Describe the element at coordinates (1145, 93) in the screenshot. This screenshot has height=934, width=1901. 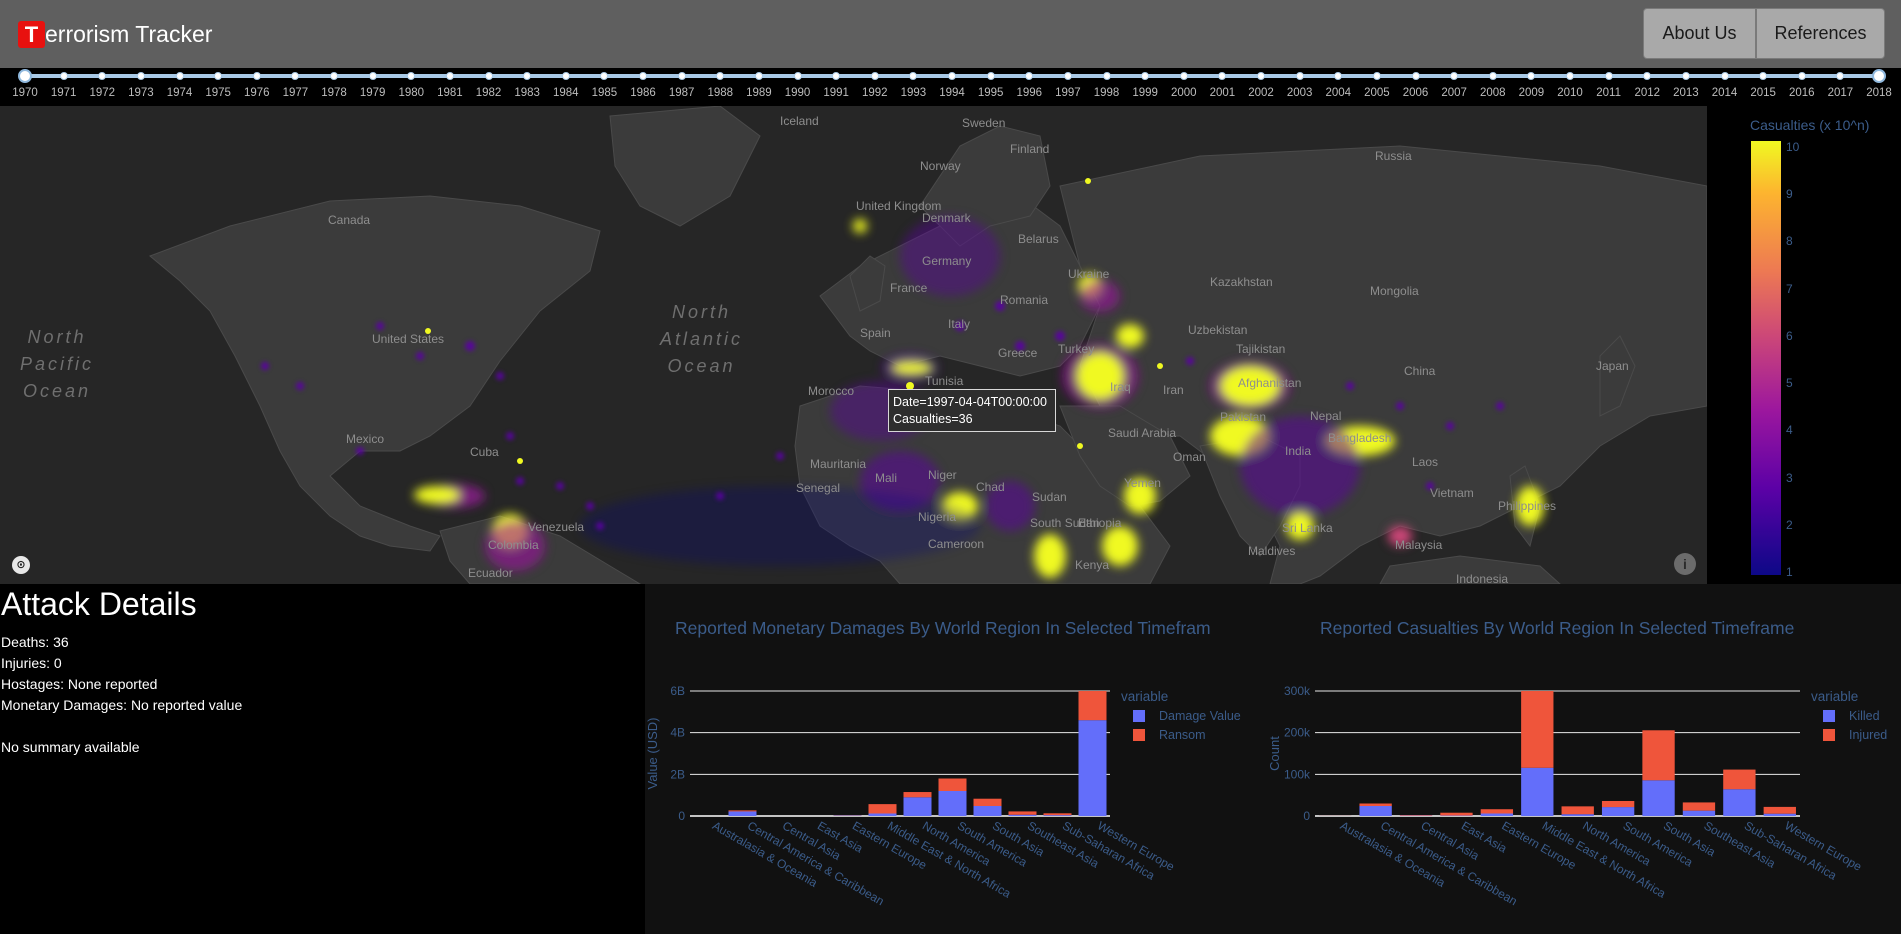
I see `year-label: 1999` at that location.